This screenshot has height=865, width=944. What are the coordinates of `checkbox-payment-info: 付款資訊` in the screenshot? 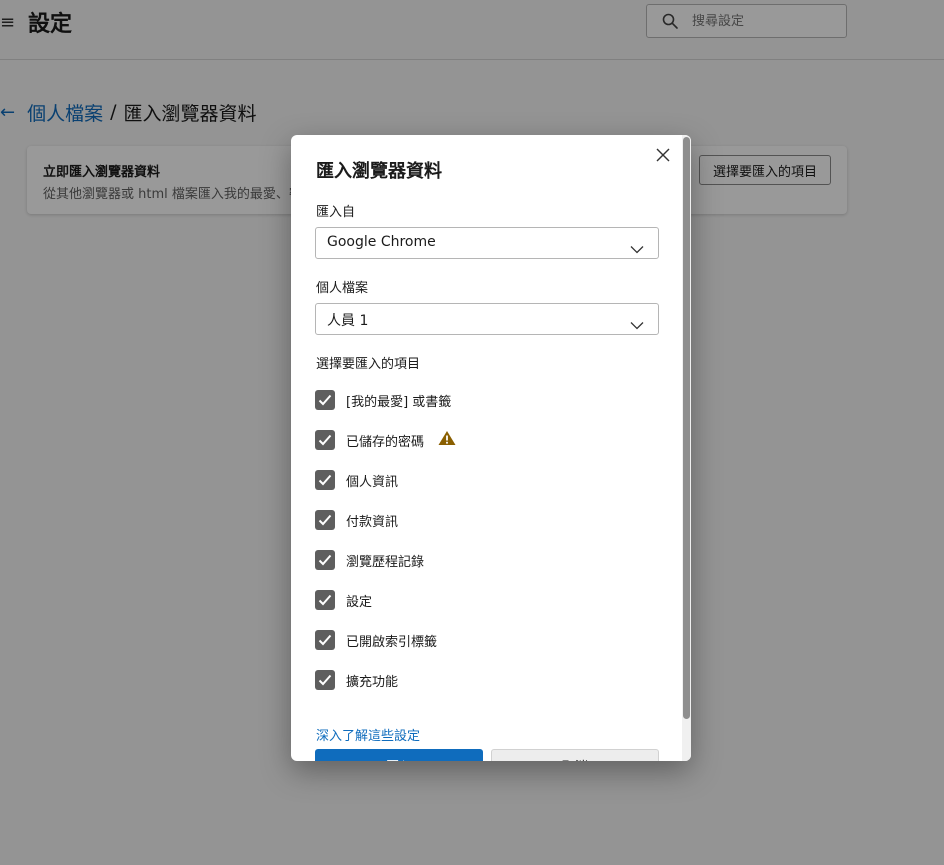 It's located at (356, 520).